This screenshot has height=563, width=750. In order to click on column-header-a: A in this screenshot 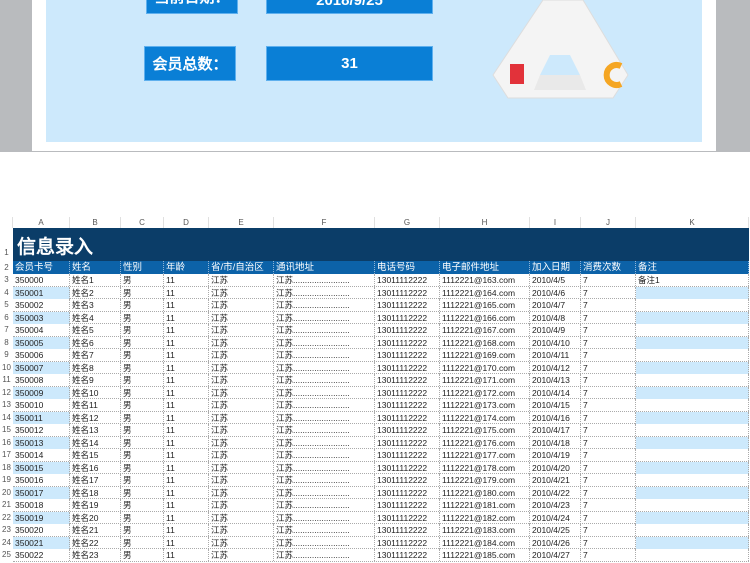, I will do `click(41, 222)`.